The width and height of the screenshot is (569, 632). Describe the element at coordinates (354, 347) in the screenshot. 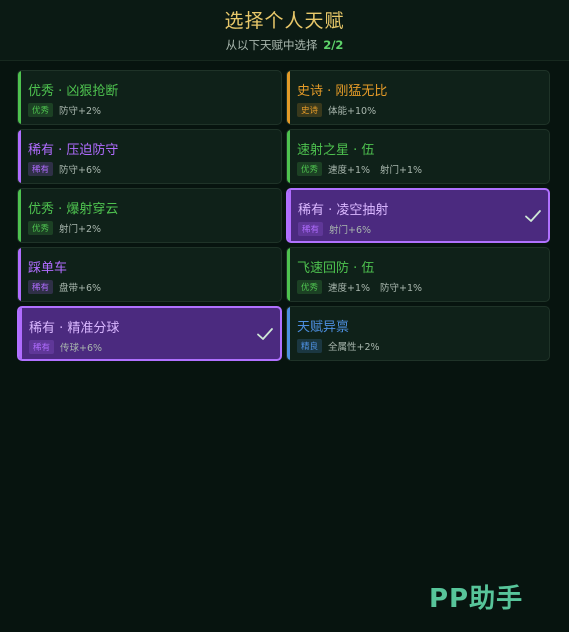

I see `stat-bonus: 全属性+2%` at that location.